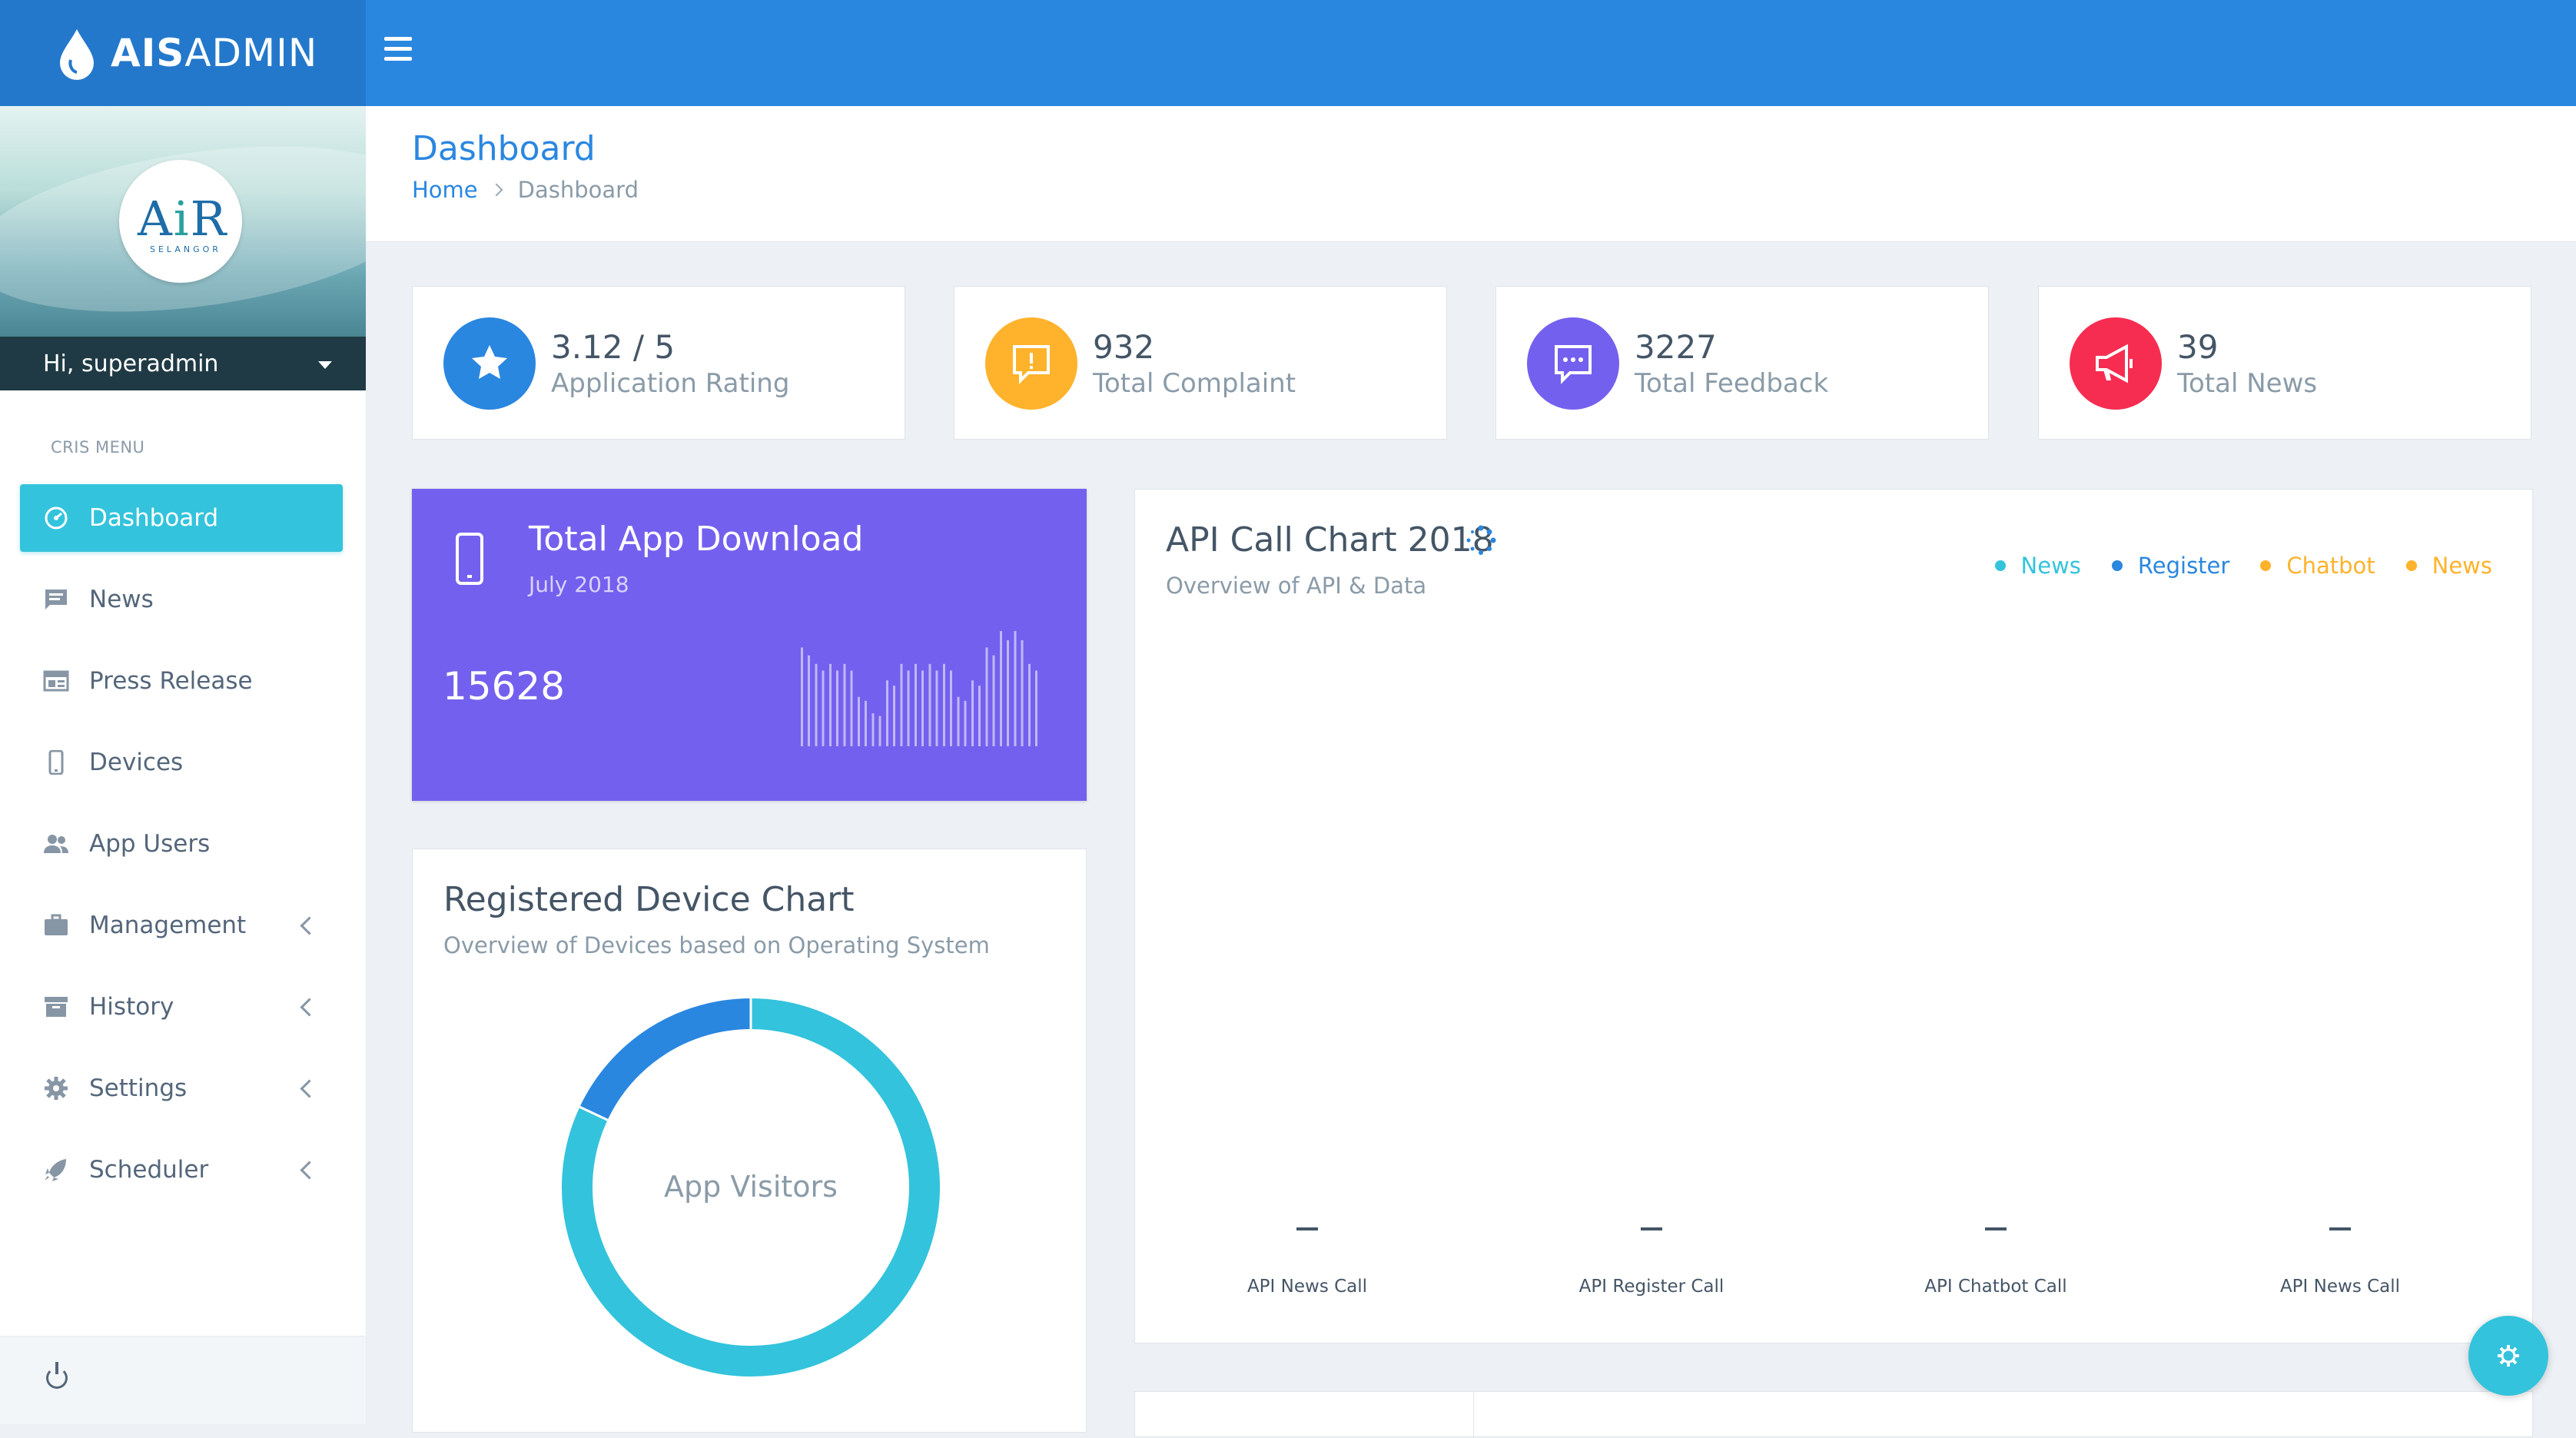 This screenshot has height=1438, width=2576. Describe the element at coordinates (56, 681) in the screenshot. I see `press-release-icon` at that location.